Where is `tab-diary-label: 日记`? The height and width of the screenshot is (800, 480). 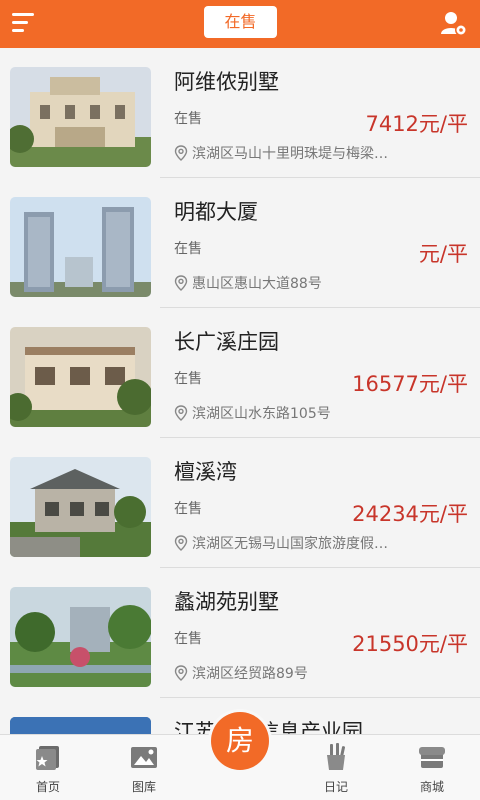 tab-diary-label: 日记 is located at coordinates (335, 787).